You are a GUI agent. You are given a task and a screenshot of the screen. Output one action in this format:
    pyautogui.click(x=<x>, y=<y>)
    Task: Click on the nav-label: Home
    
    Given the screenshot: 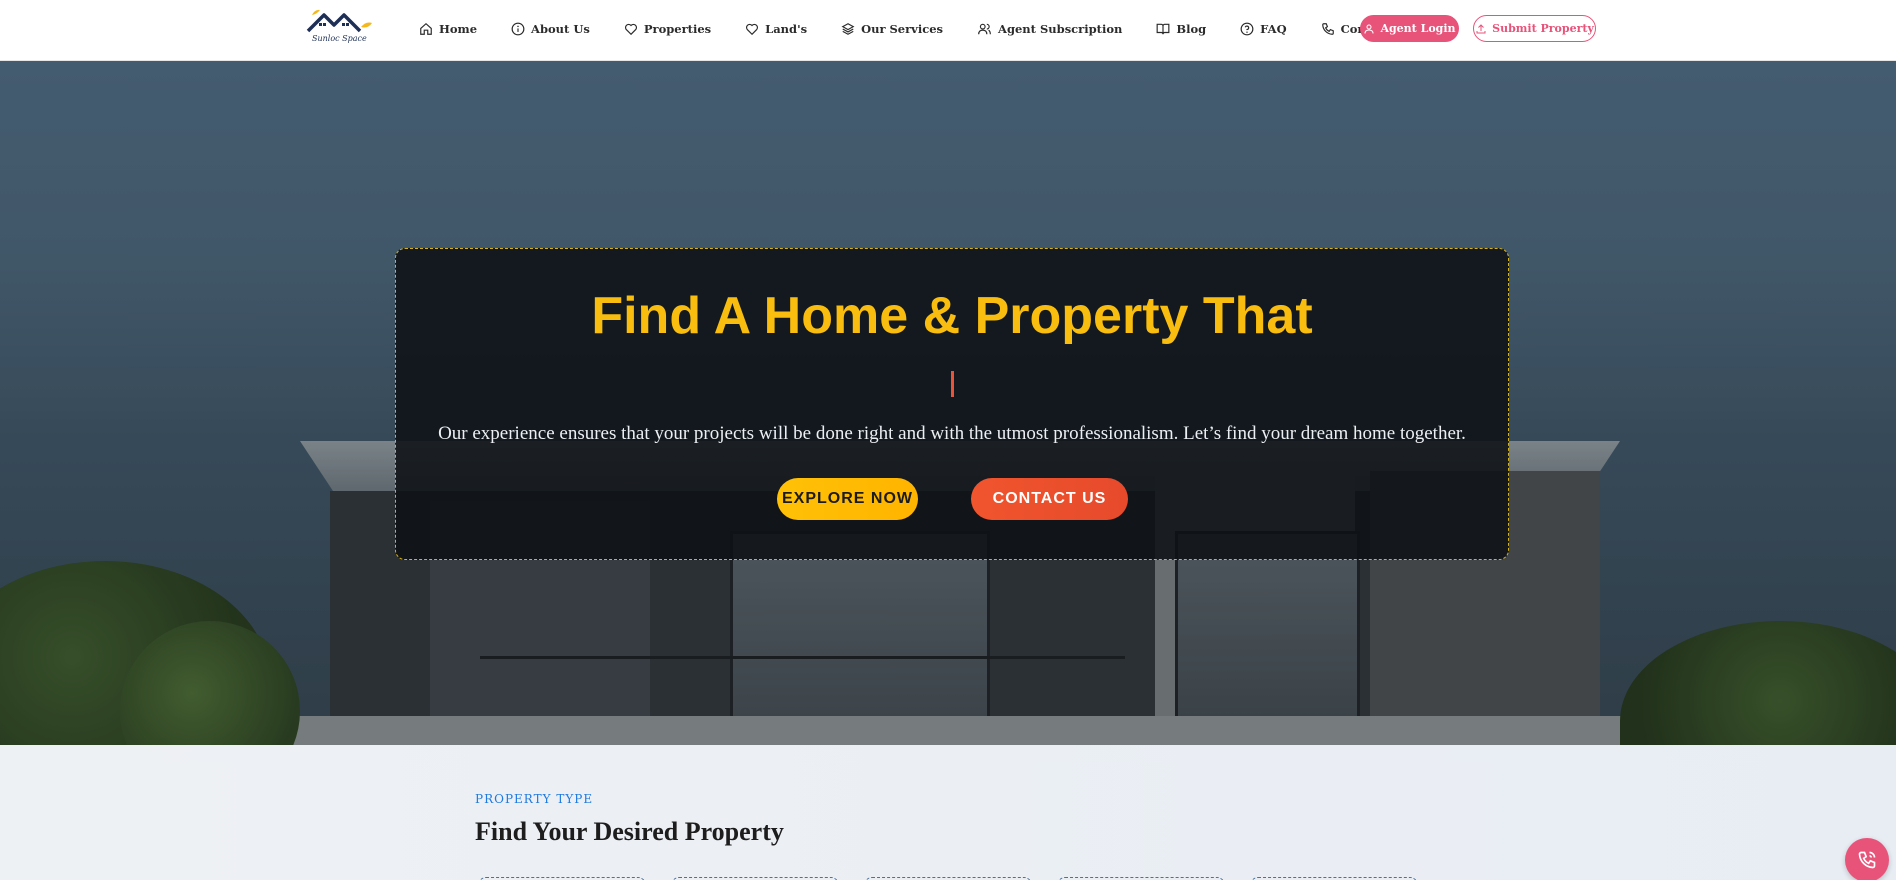 What is the action you would take?
    pyautogui.click(x=458, y=29)
    